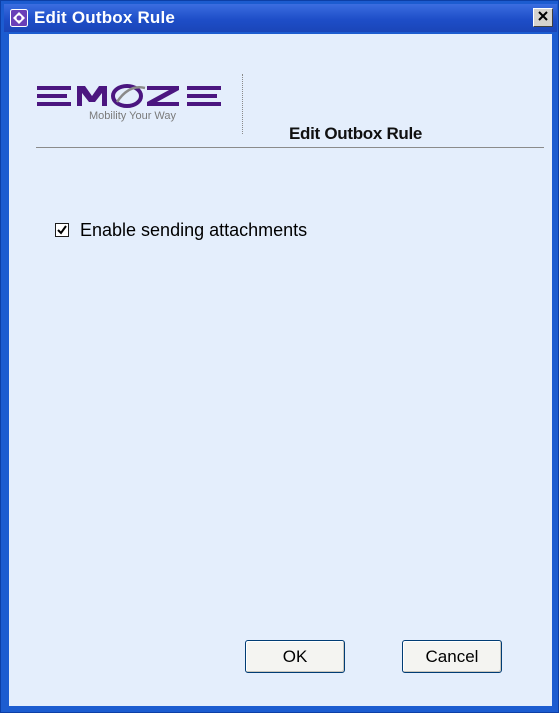  Describe the element at coordinates (295, 656) in the screenshot. I see `ok-button: OK` at that location.